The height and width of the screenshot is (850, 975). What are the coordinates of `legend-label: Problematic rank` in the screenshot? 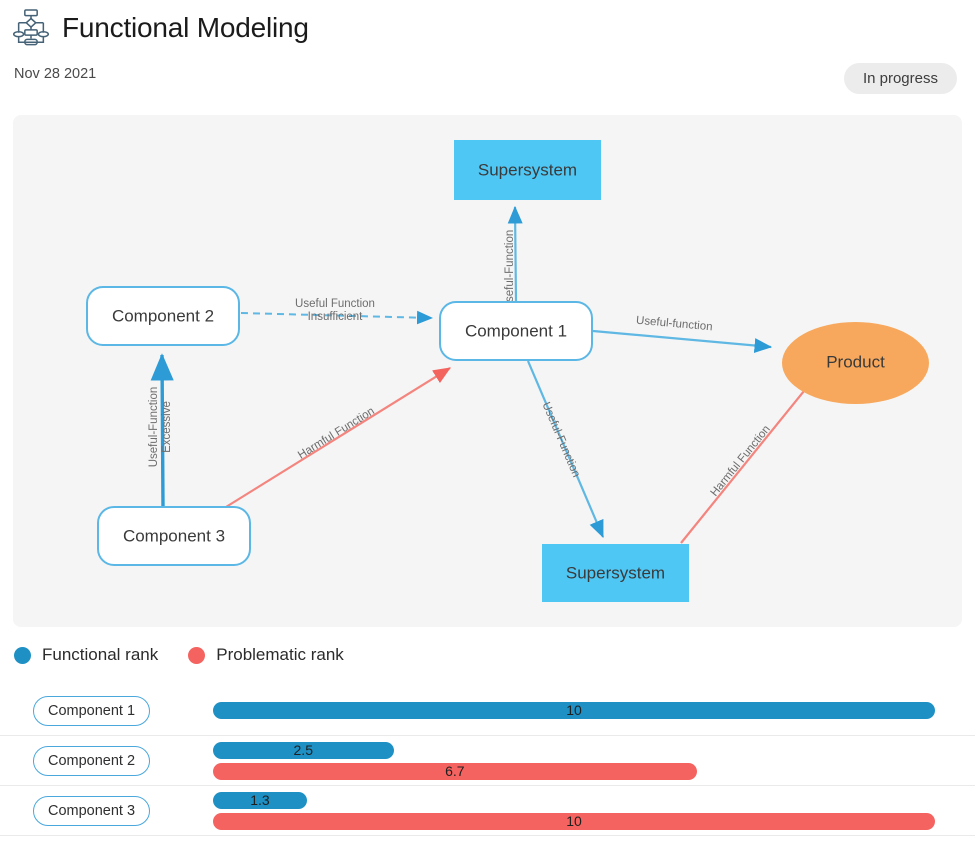 It's located at (280, 654).